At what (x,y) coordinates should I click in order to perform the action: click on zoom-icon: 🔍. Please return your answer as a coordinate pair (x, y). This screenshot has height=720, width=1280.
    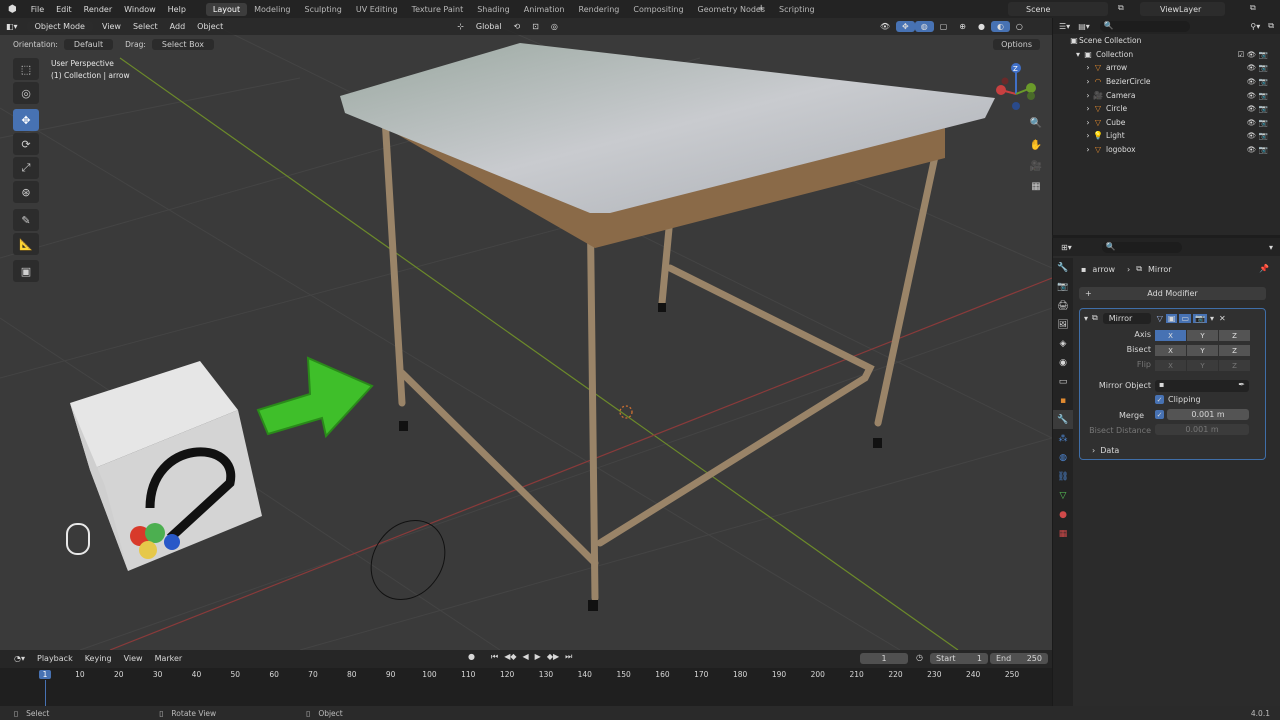
    Looking at the image, I should click on (1036, 123).